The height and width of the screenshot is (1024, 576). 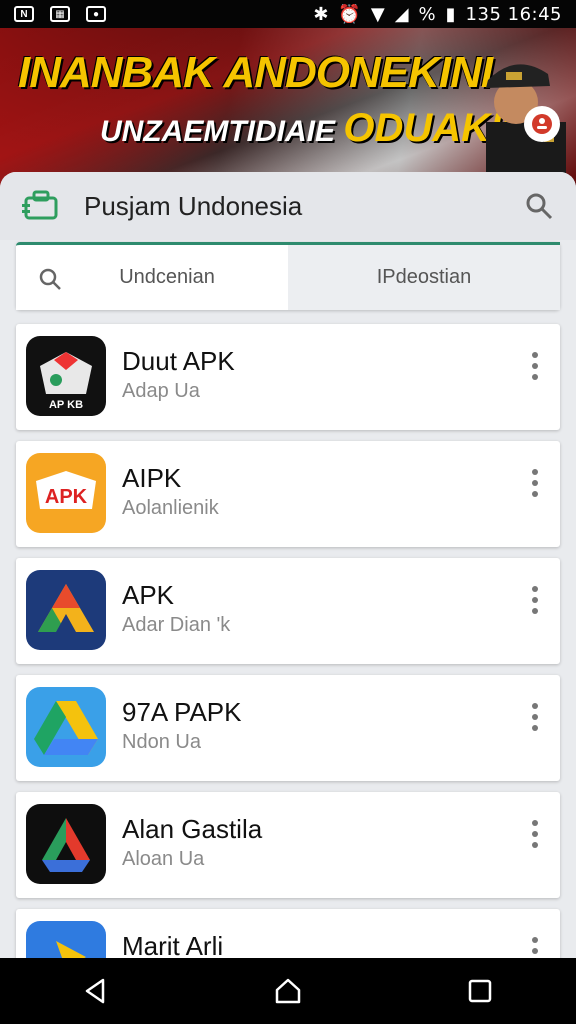 I want to click on tab-label: IPdeostian, so click(x=424, y=277).